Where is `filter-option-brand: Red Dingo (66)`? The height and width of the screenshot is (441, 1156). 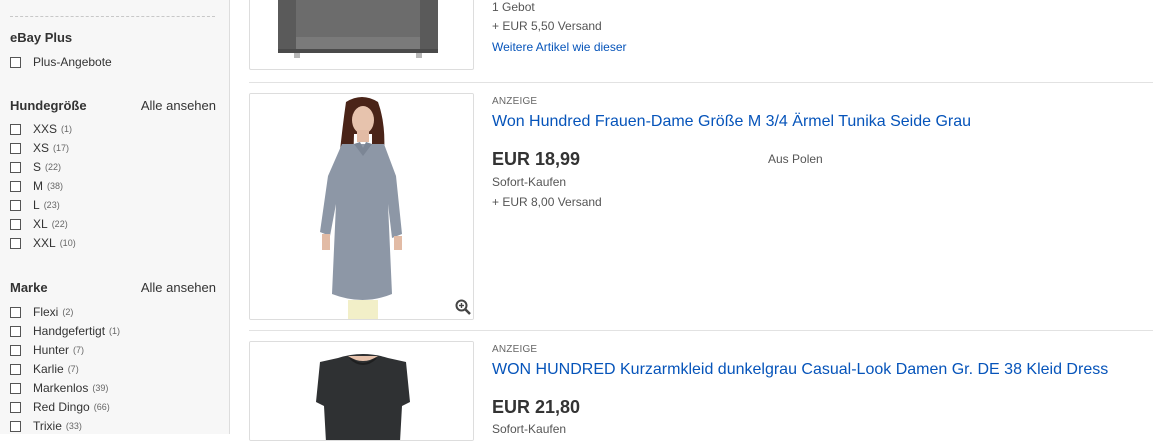 filter-option-brand: Red Dingo (66) is located at coordinates (60, 407).